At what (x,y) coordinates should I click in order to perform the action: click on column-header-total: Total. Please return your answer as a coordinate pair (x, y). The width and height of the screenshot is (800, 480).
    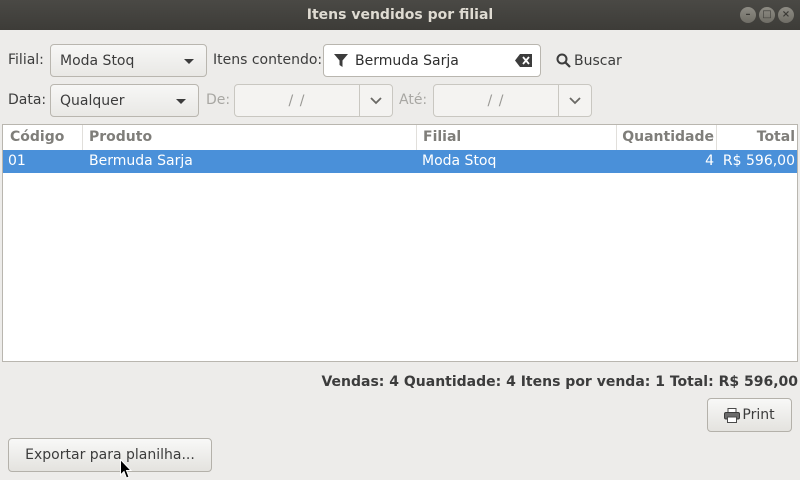
    Looking at the image, I should click on (757, 137).